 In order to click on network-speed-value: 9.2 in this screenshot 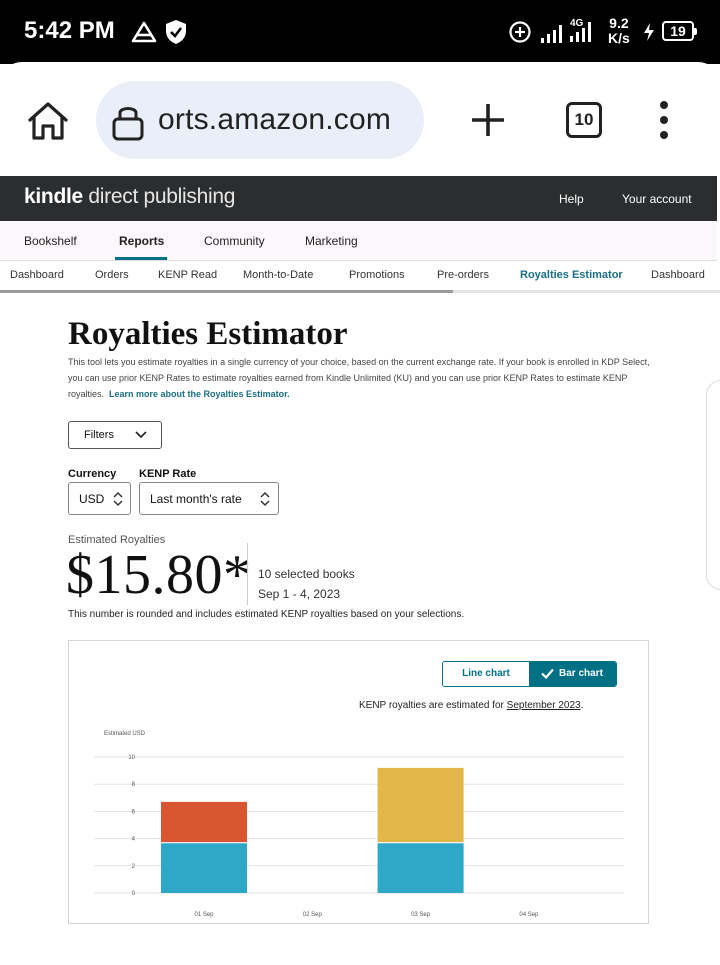, I will do `click(619, 23)`.